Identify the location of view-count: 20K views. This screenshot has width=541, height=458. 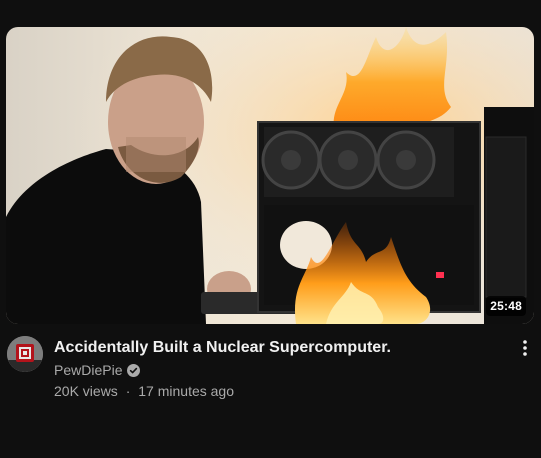
(86, 391).